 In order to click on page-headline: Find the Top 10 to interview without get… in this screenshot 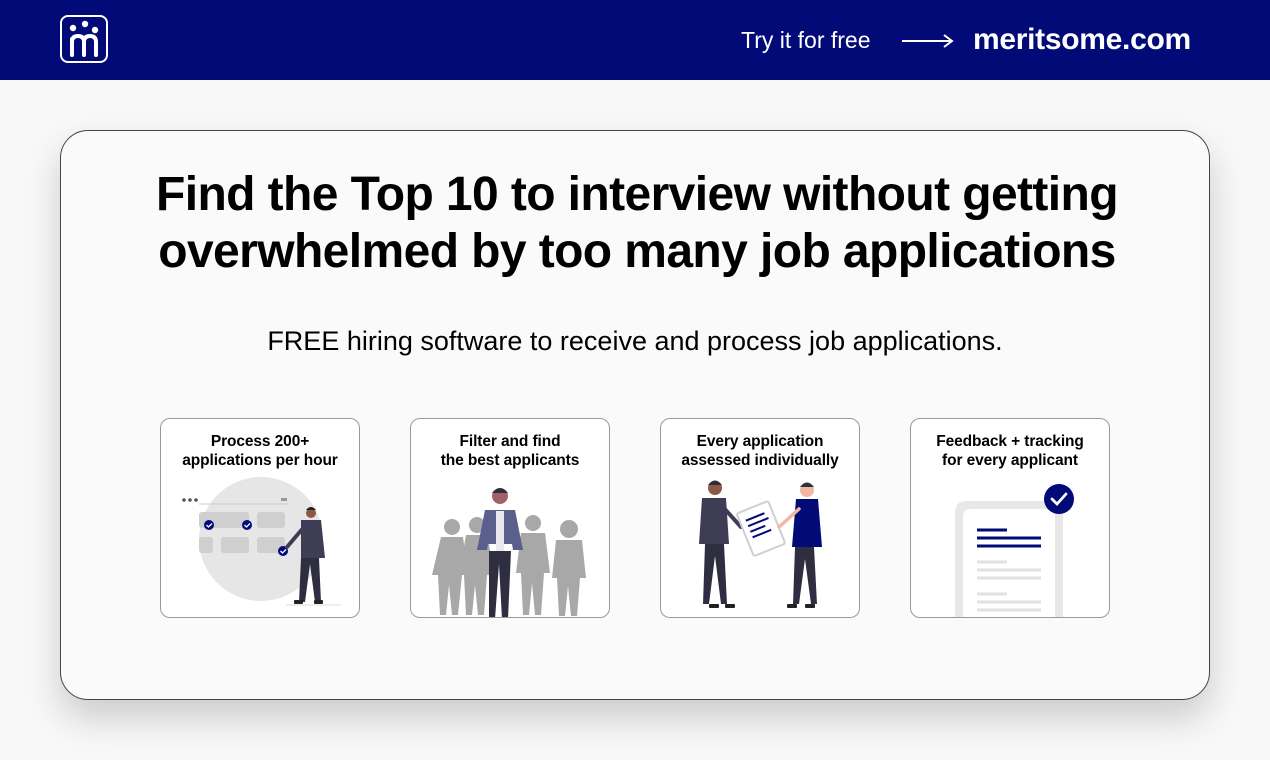, I will do `click(637, 223)`.